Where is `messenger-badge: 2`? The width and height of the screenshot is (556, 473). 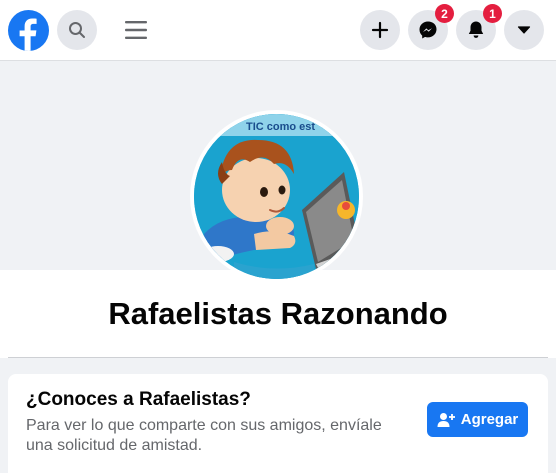 messenger-badge: 2 is located at coordinates (444, 13).